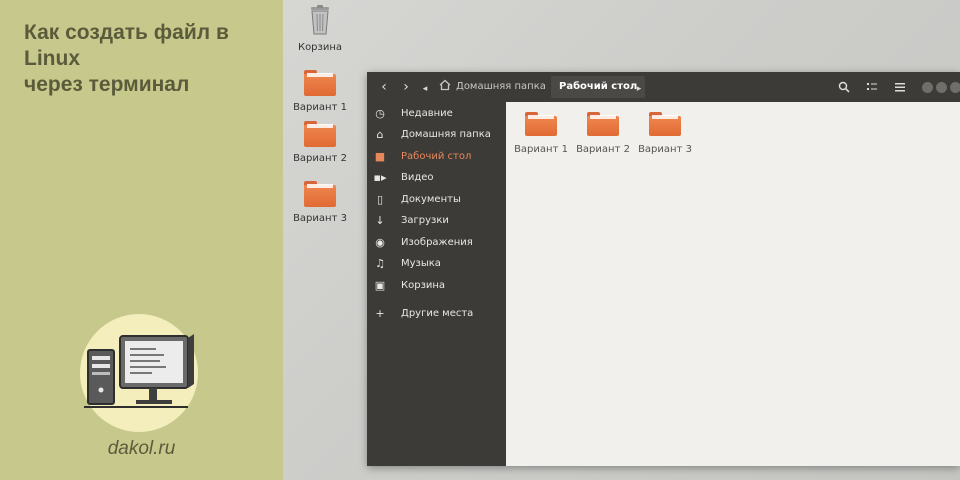  I want to click on folder-item-label: Вариант 3, so click(665, 149).